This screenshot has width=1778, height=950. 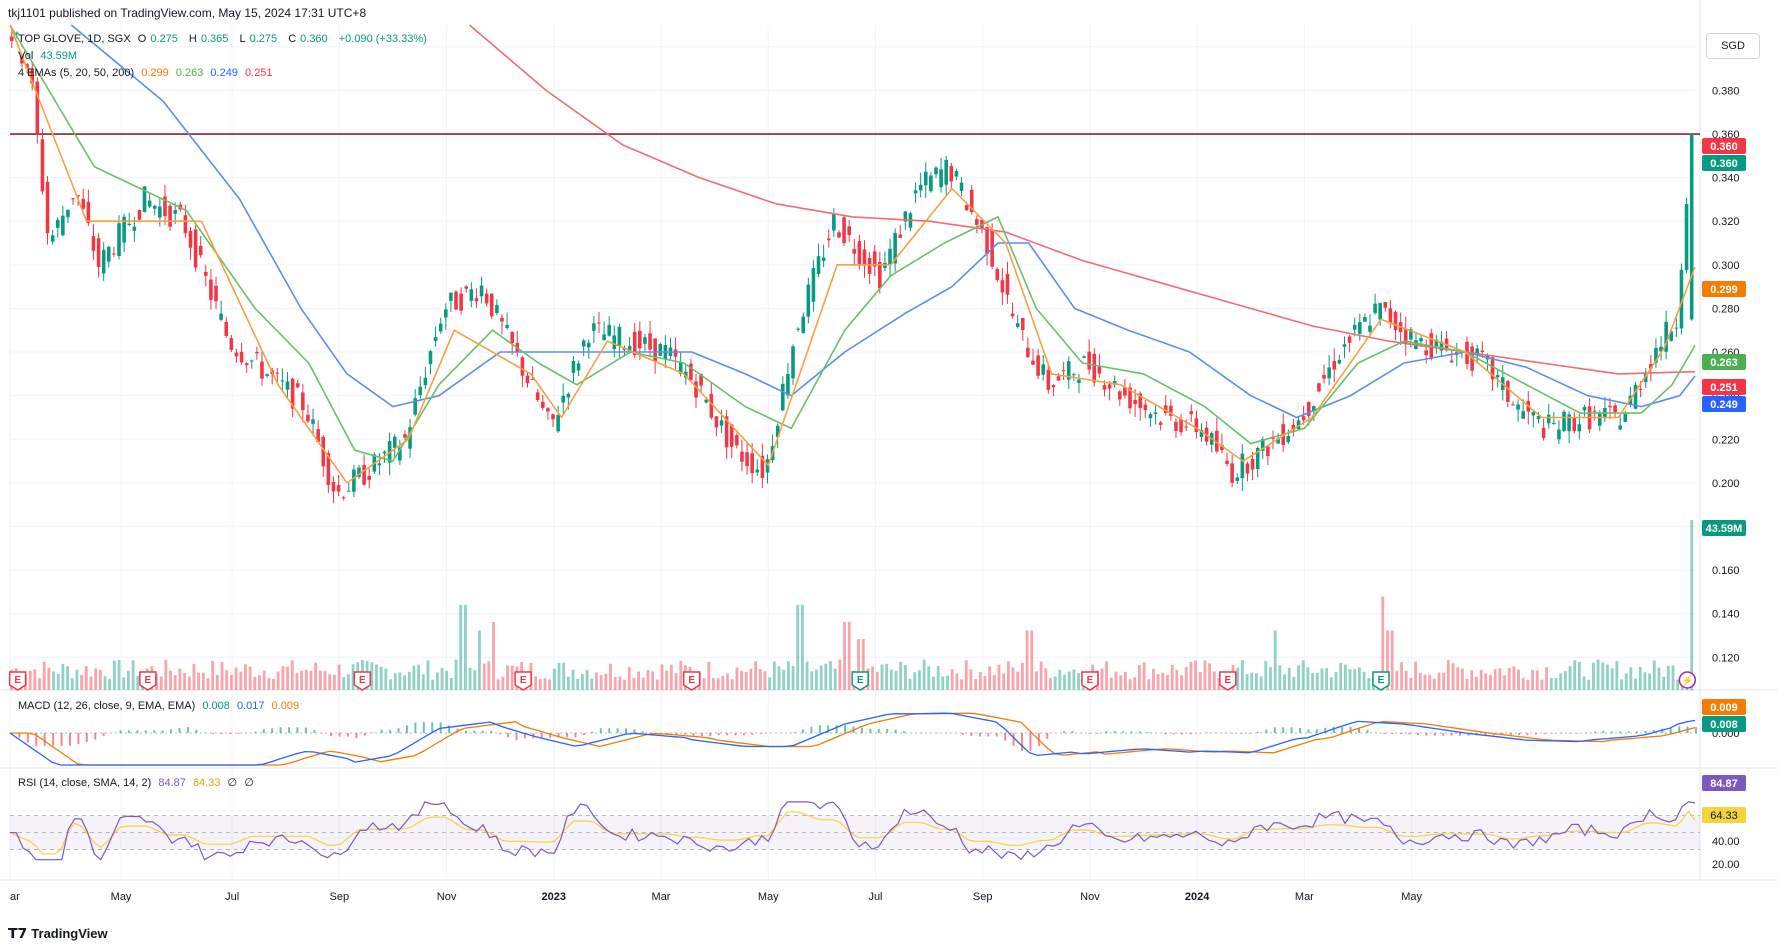 I want to click on rsi-label: RSI (14, close, SMA, 14, 2), so click(x=85, y=783).